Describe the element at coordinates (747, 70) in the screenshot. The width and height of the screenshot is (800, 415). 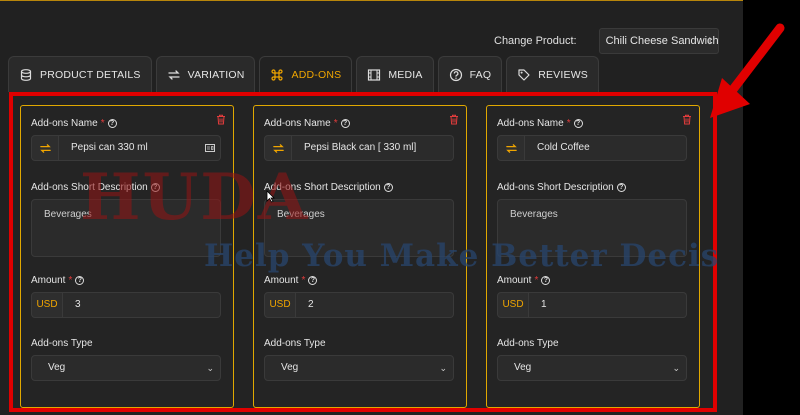
I see `annotation-arrow-icon` at that location.